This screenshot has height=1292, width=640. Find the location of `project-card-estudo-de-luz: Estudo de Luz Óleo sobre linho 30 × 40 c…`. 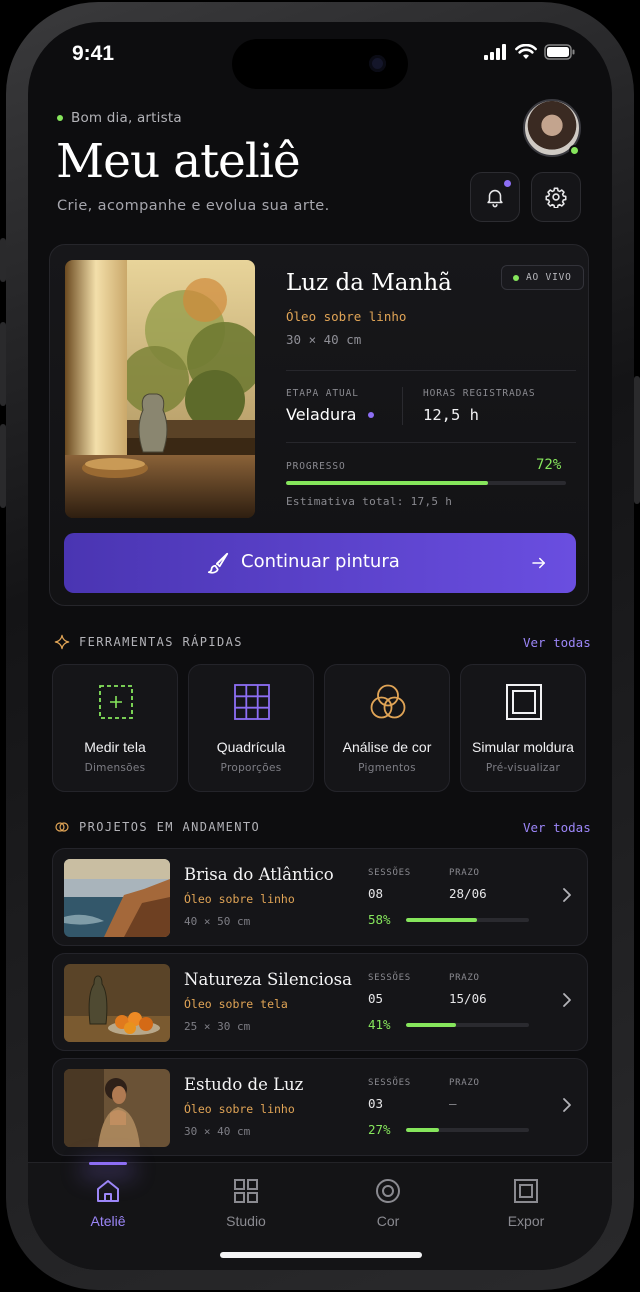

project-card-estudo-de-luz: Estudo de Luz Óleo sobre linho 30 × 40 c… is located at coordinates (320, 1107).